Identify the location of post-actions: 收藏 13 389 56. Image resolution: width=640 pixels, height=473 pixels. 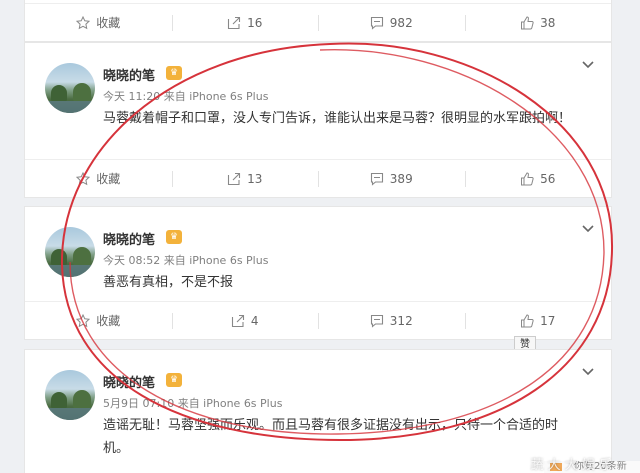
(318, 178).